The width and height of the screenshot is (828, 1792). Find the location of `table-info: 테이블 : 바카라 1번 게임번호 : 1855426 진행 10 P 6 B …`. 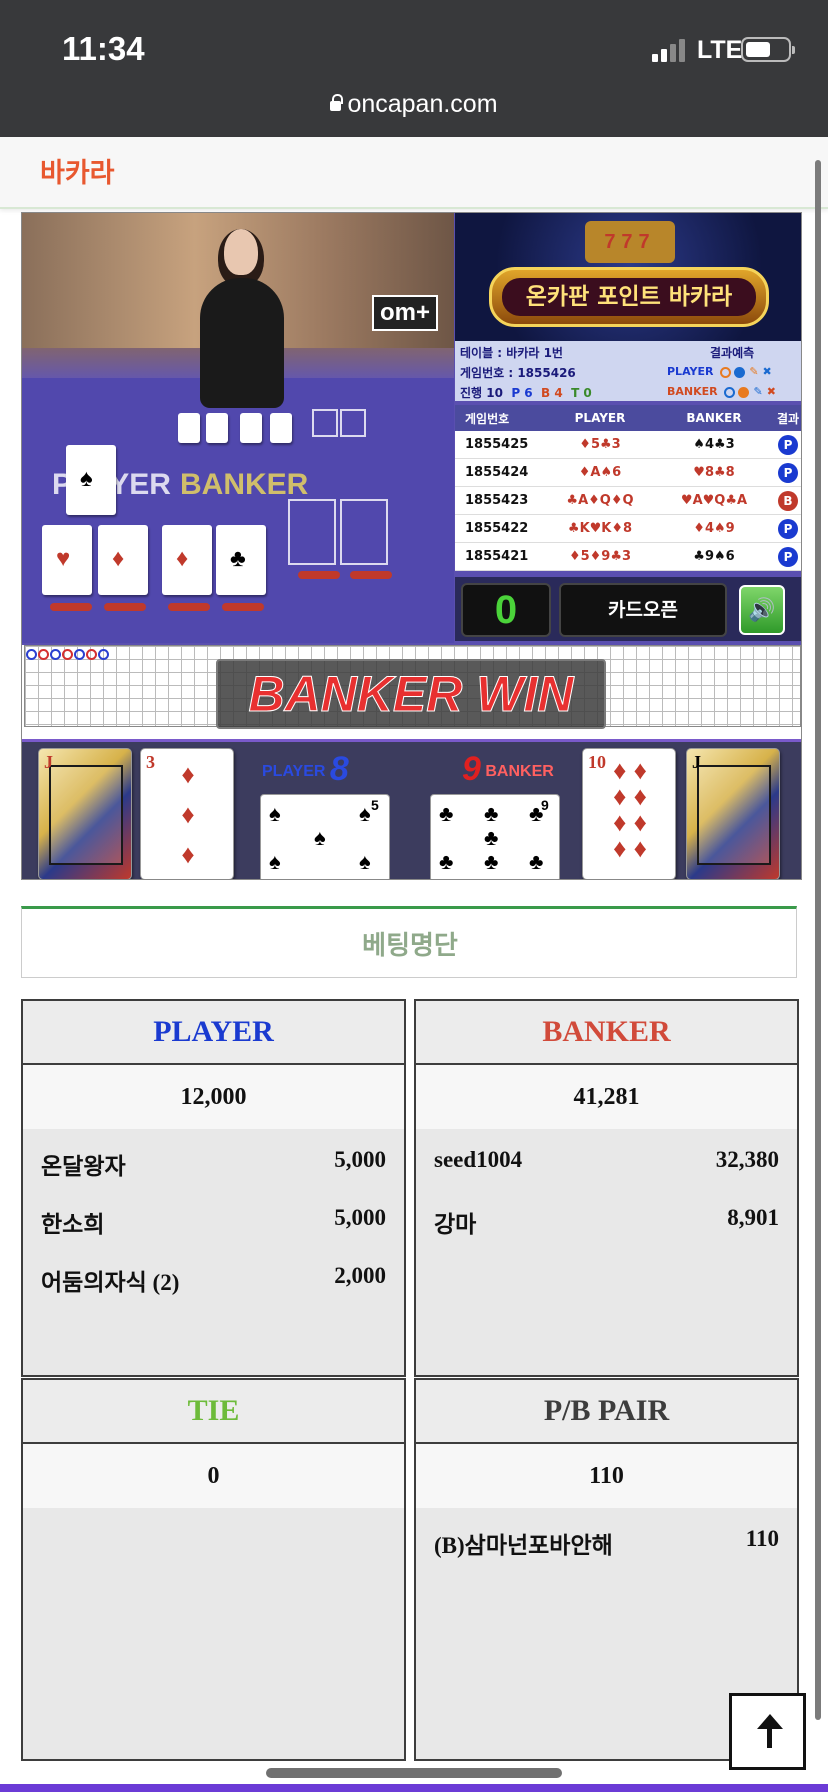

table-info: 테이블 : 바카라 1번 게임번호 : 1855426 진행 10 P 6 B … is located at coordinates (628, 371).